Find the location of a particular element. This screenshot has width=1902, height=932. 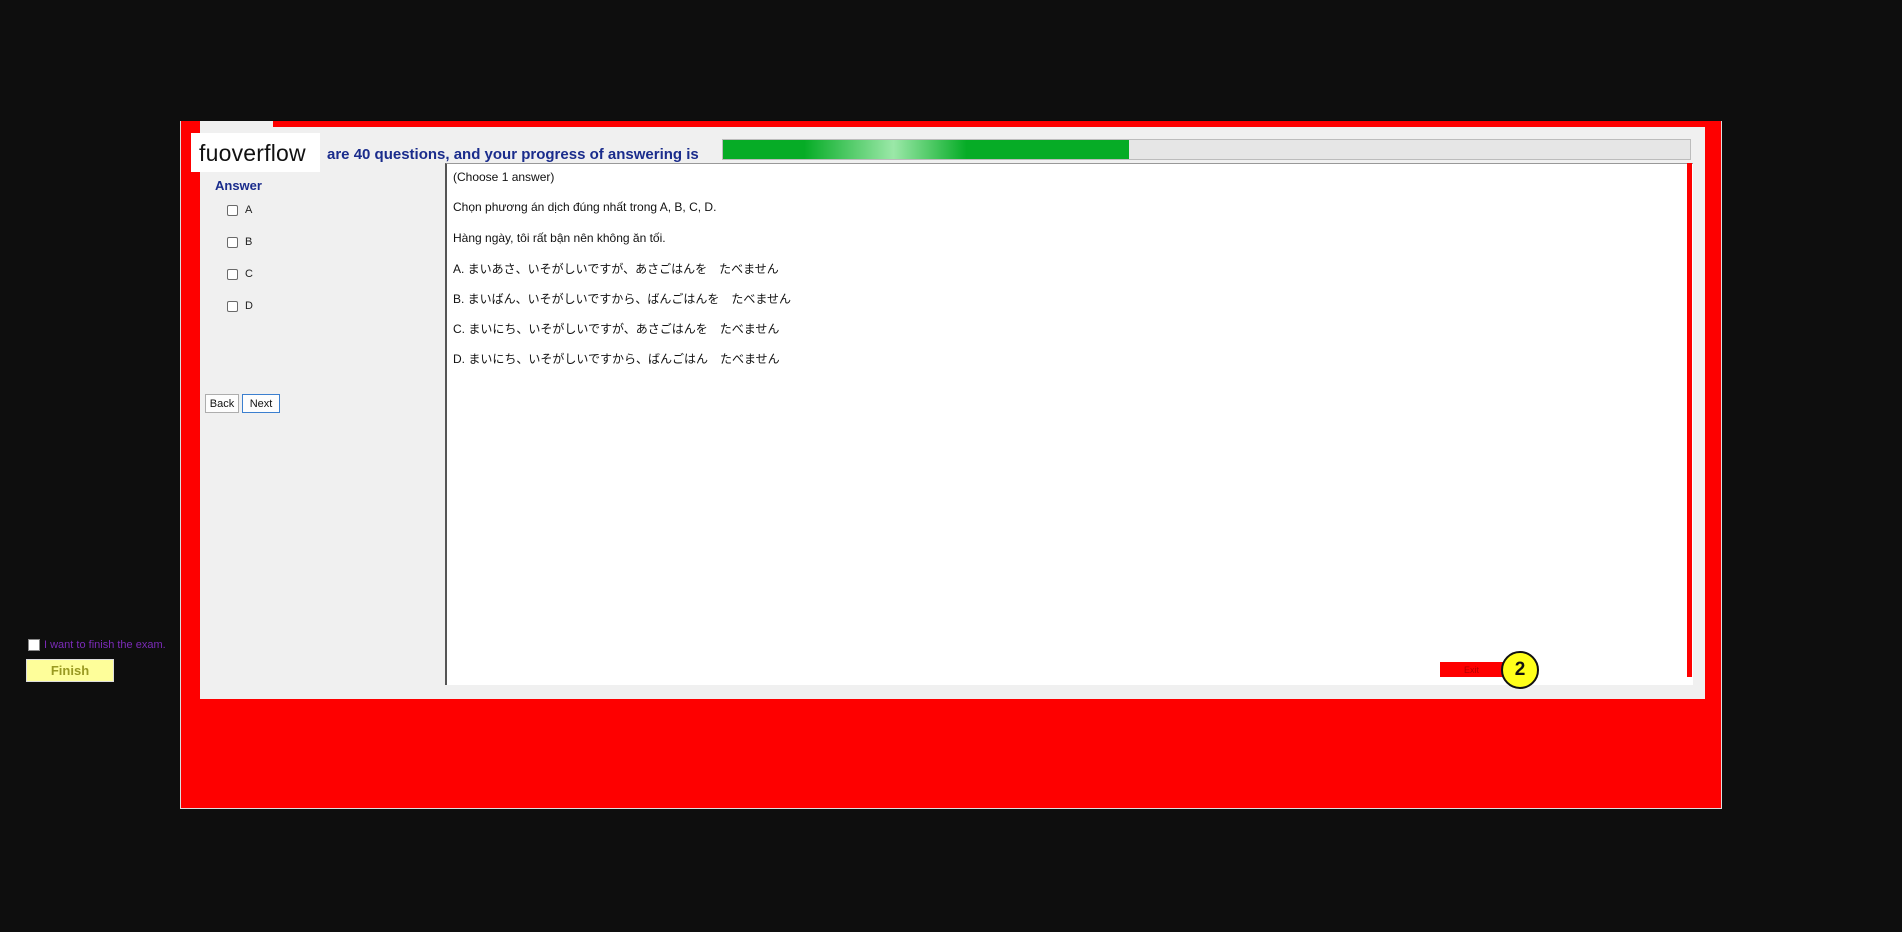

option-c: C is located at coordinates (240, 274).